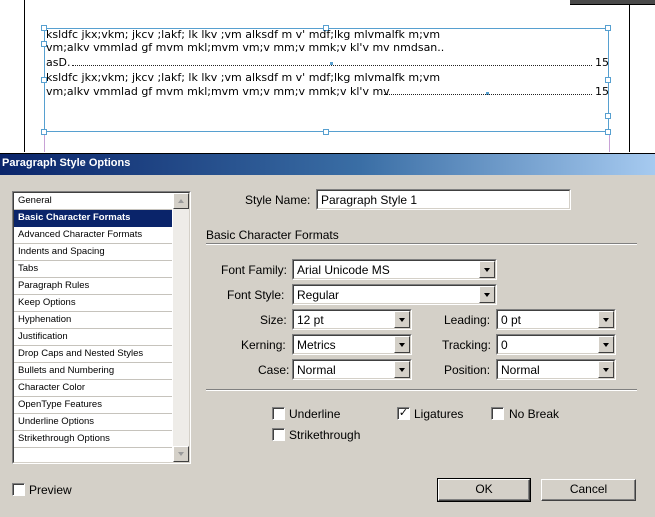 Image resolution: width=655 pixels, height=517 pixels. Describe the element at coordinates (24, 76) in the screenshot. I see `page-edge-left` at that location.